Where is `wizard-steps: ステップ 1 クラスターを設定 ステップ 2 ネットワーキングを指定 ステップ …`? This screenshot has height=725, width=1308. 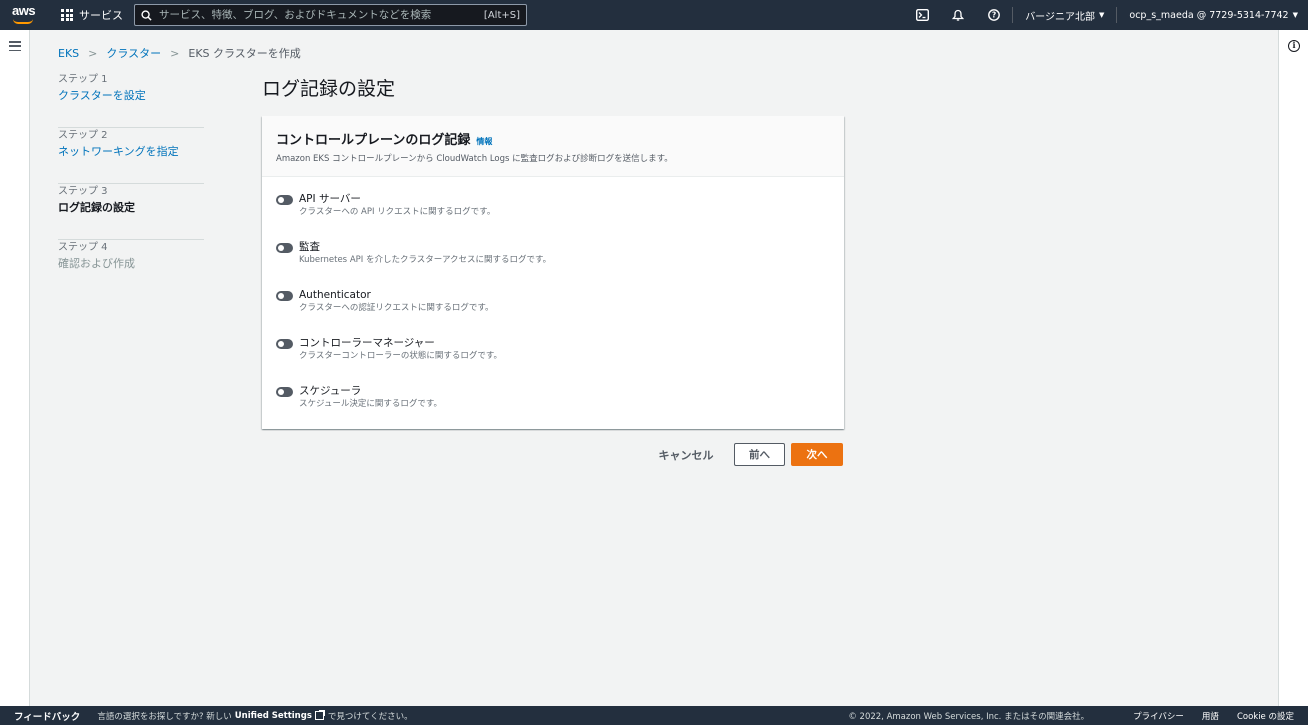 wizard-steps: ステップ 1 クラスターを設定 ステップ 2 ネットワーキングを指定 ステップ … is located at coordinates (131, 183).